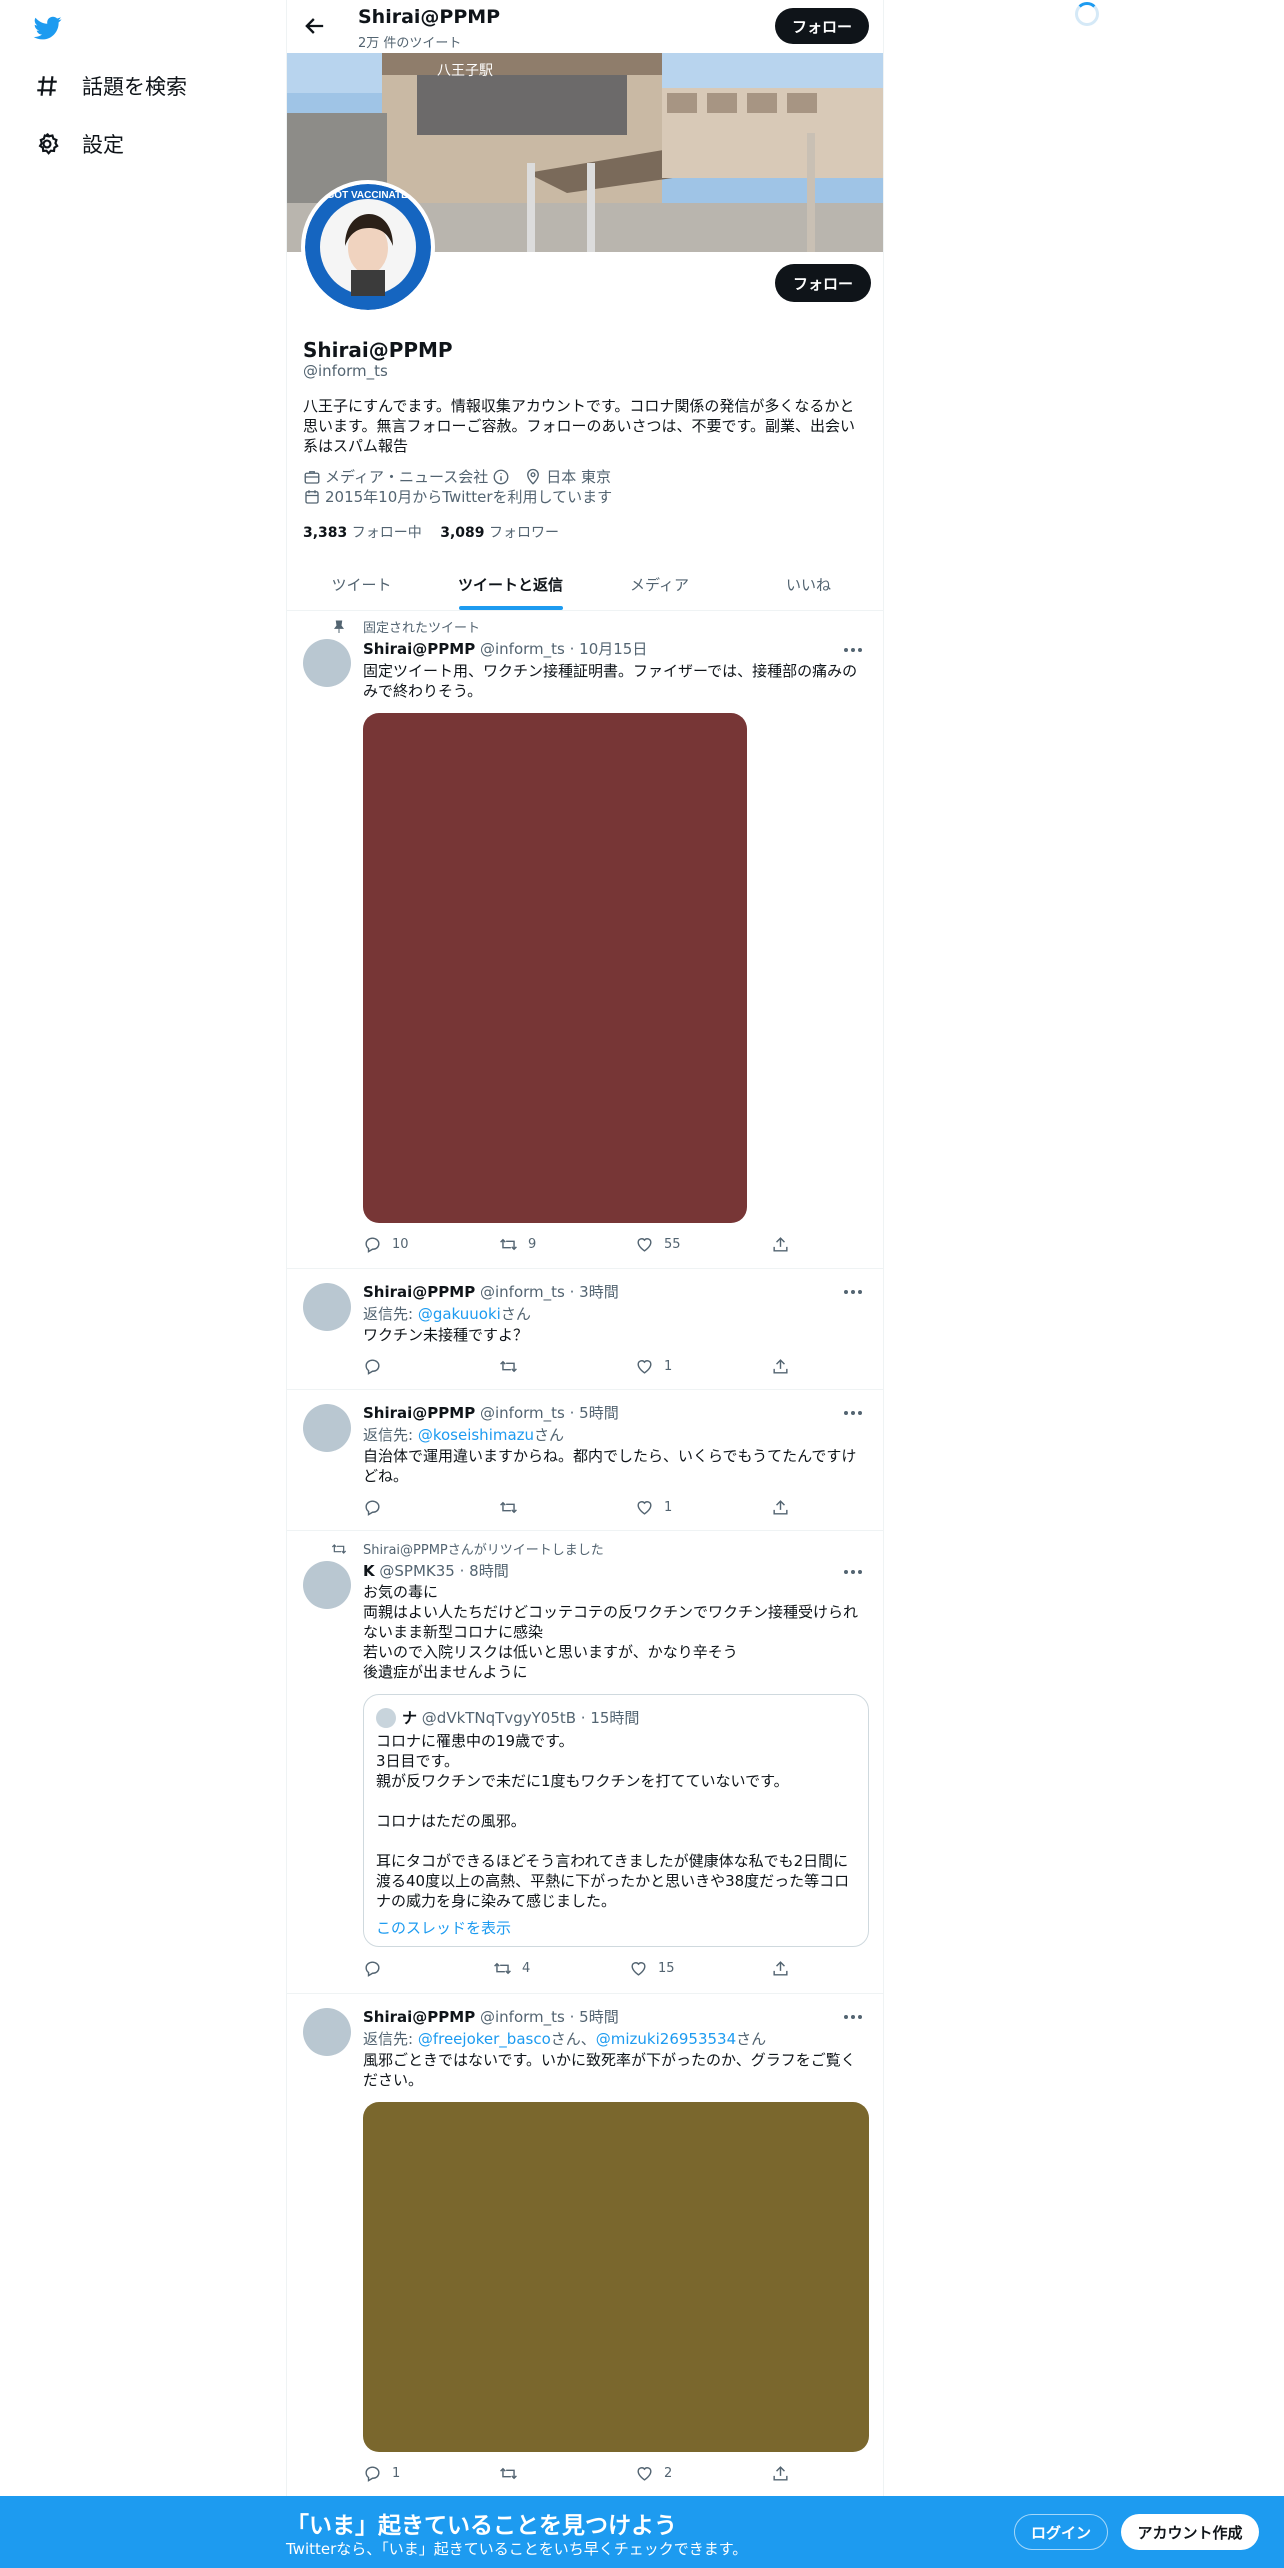 The height and width of the screenshot is (2568, 1284). I want to click on retweet-button: 9, so click(517, 1244).